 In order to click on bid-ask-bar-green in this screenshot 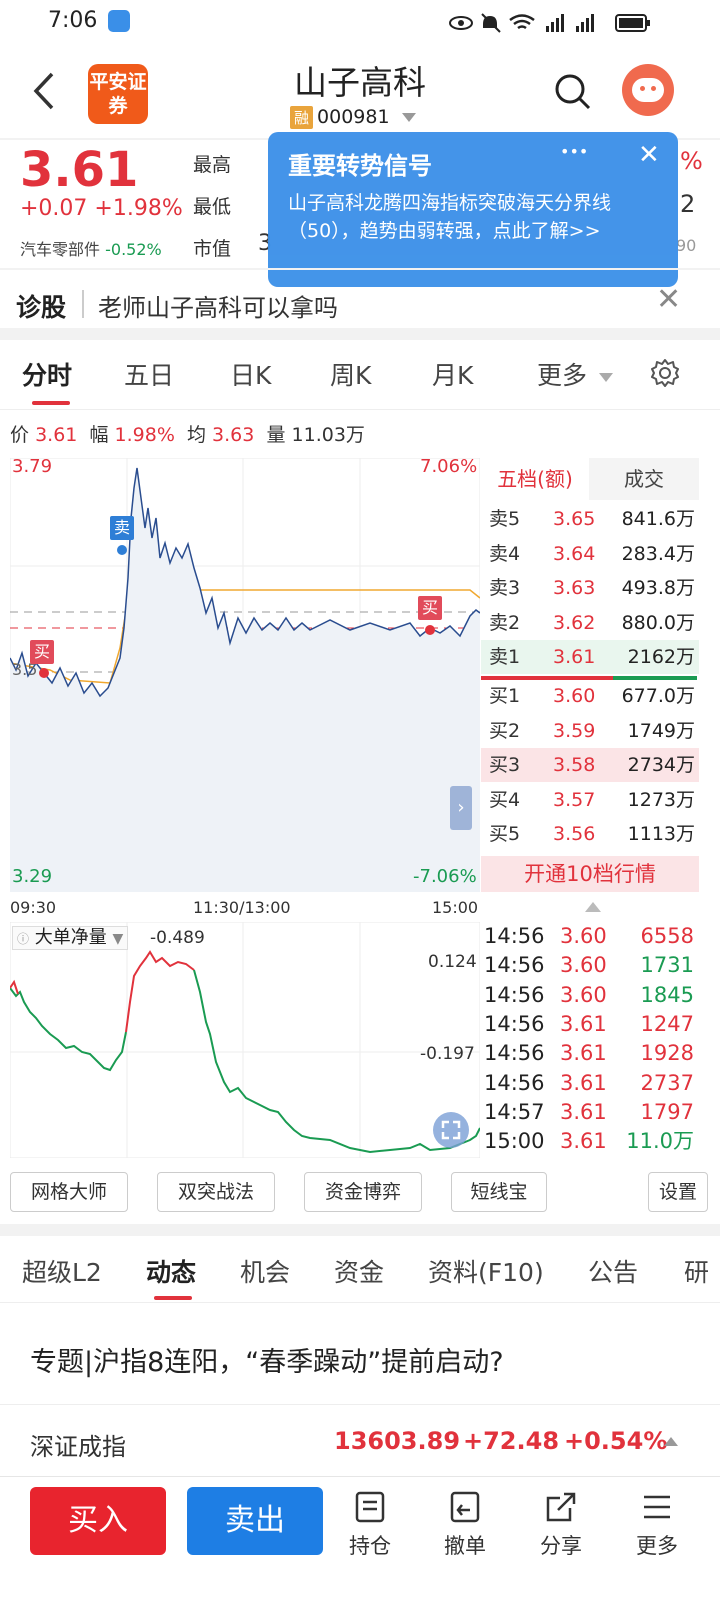, I will do `click(655, 678)`.